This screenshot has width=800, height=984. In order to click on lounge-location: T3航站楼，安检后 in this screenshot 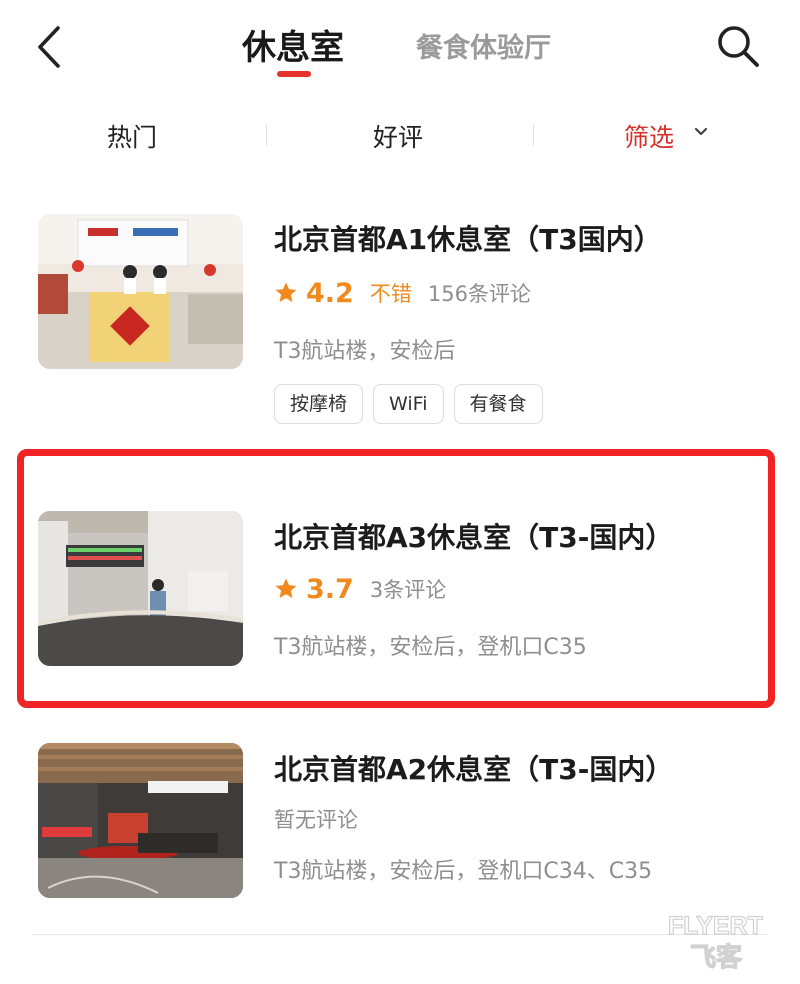, I will do `click(365, 351)`.